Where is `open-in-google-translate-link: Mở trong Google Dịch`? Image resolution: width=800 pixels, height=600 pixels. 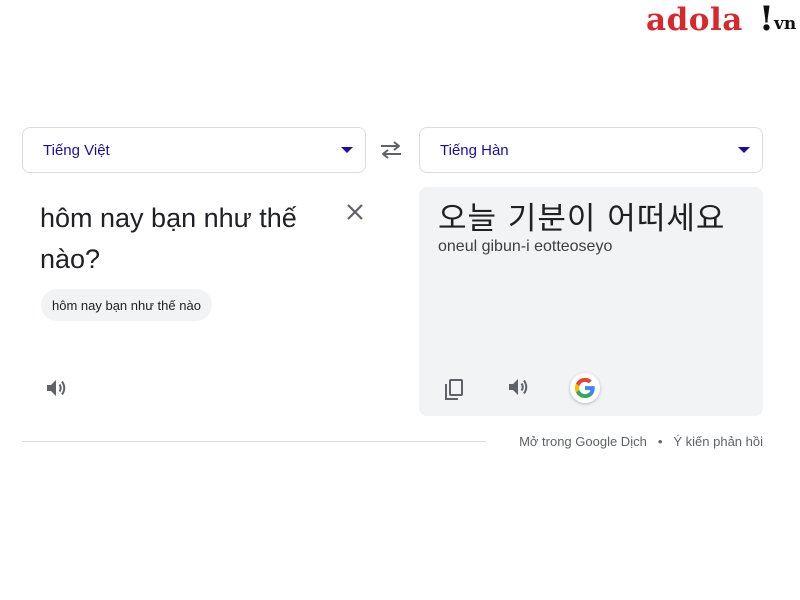
open-in-google-translate-link: Mở trong Google Dịch is located at coordinates (583, 441).